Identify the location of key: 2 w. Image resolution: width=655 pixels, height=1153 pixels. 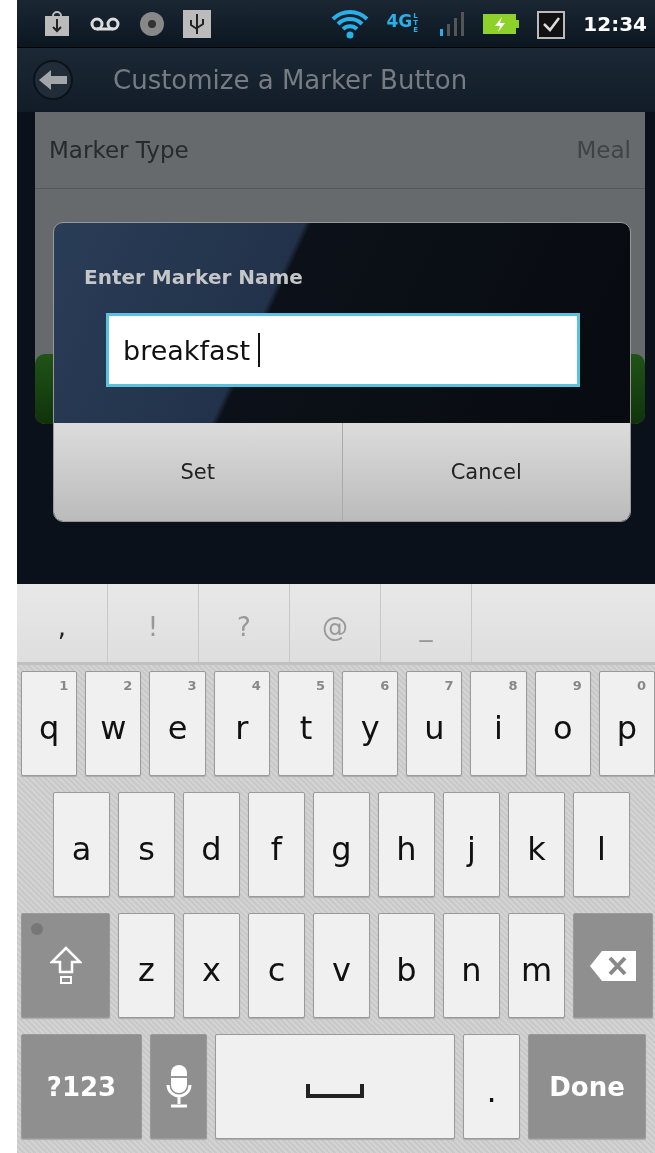
(113, 723).